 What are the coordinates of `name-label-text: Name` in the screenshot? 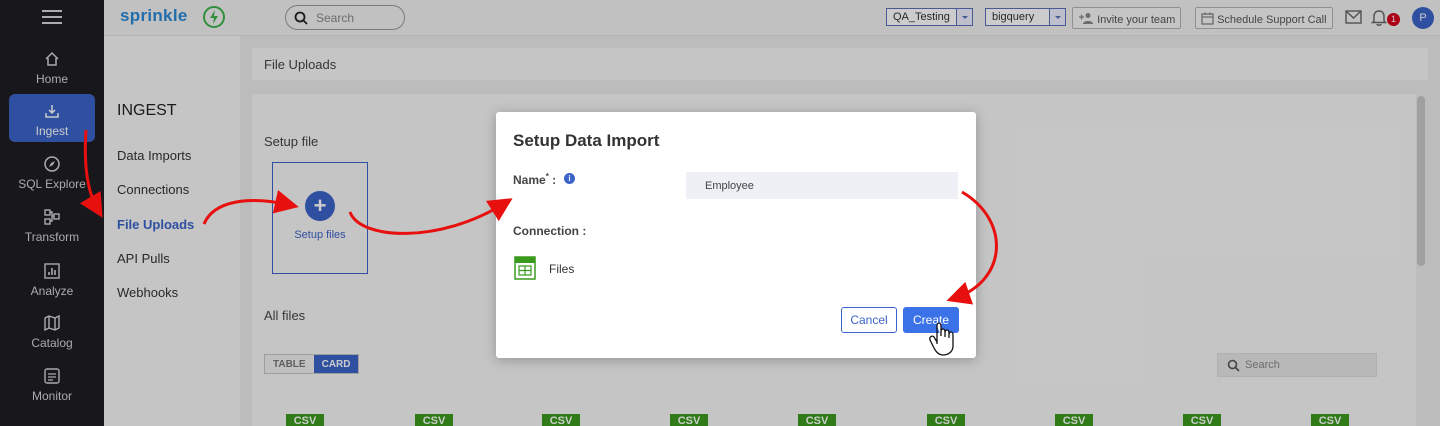 It's located at (529, 180).